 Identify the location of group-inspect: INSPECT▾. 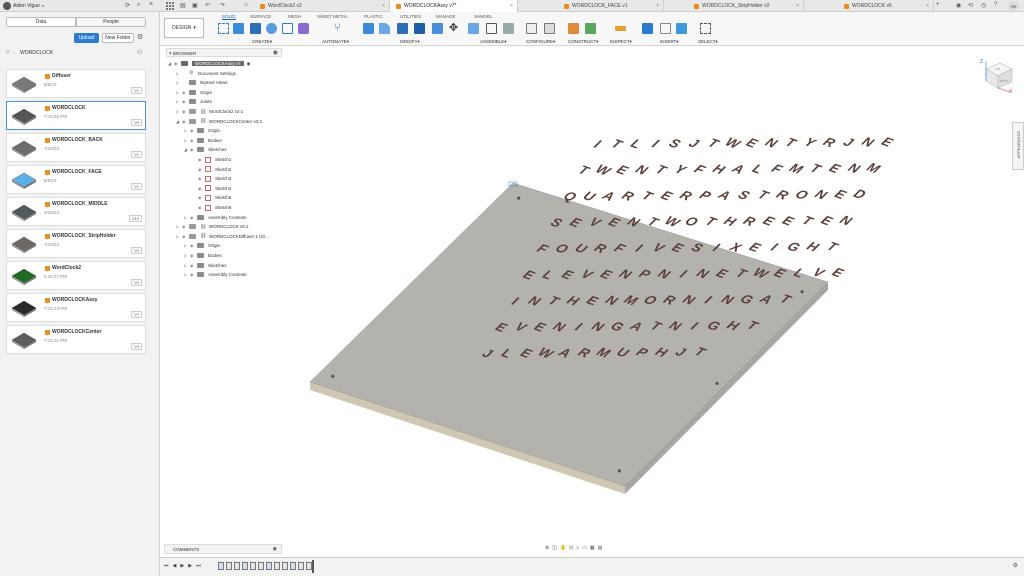
(621, 42).